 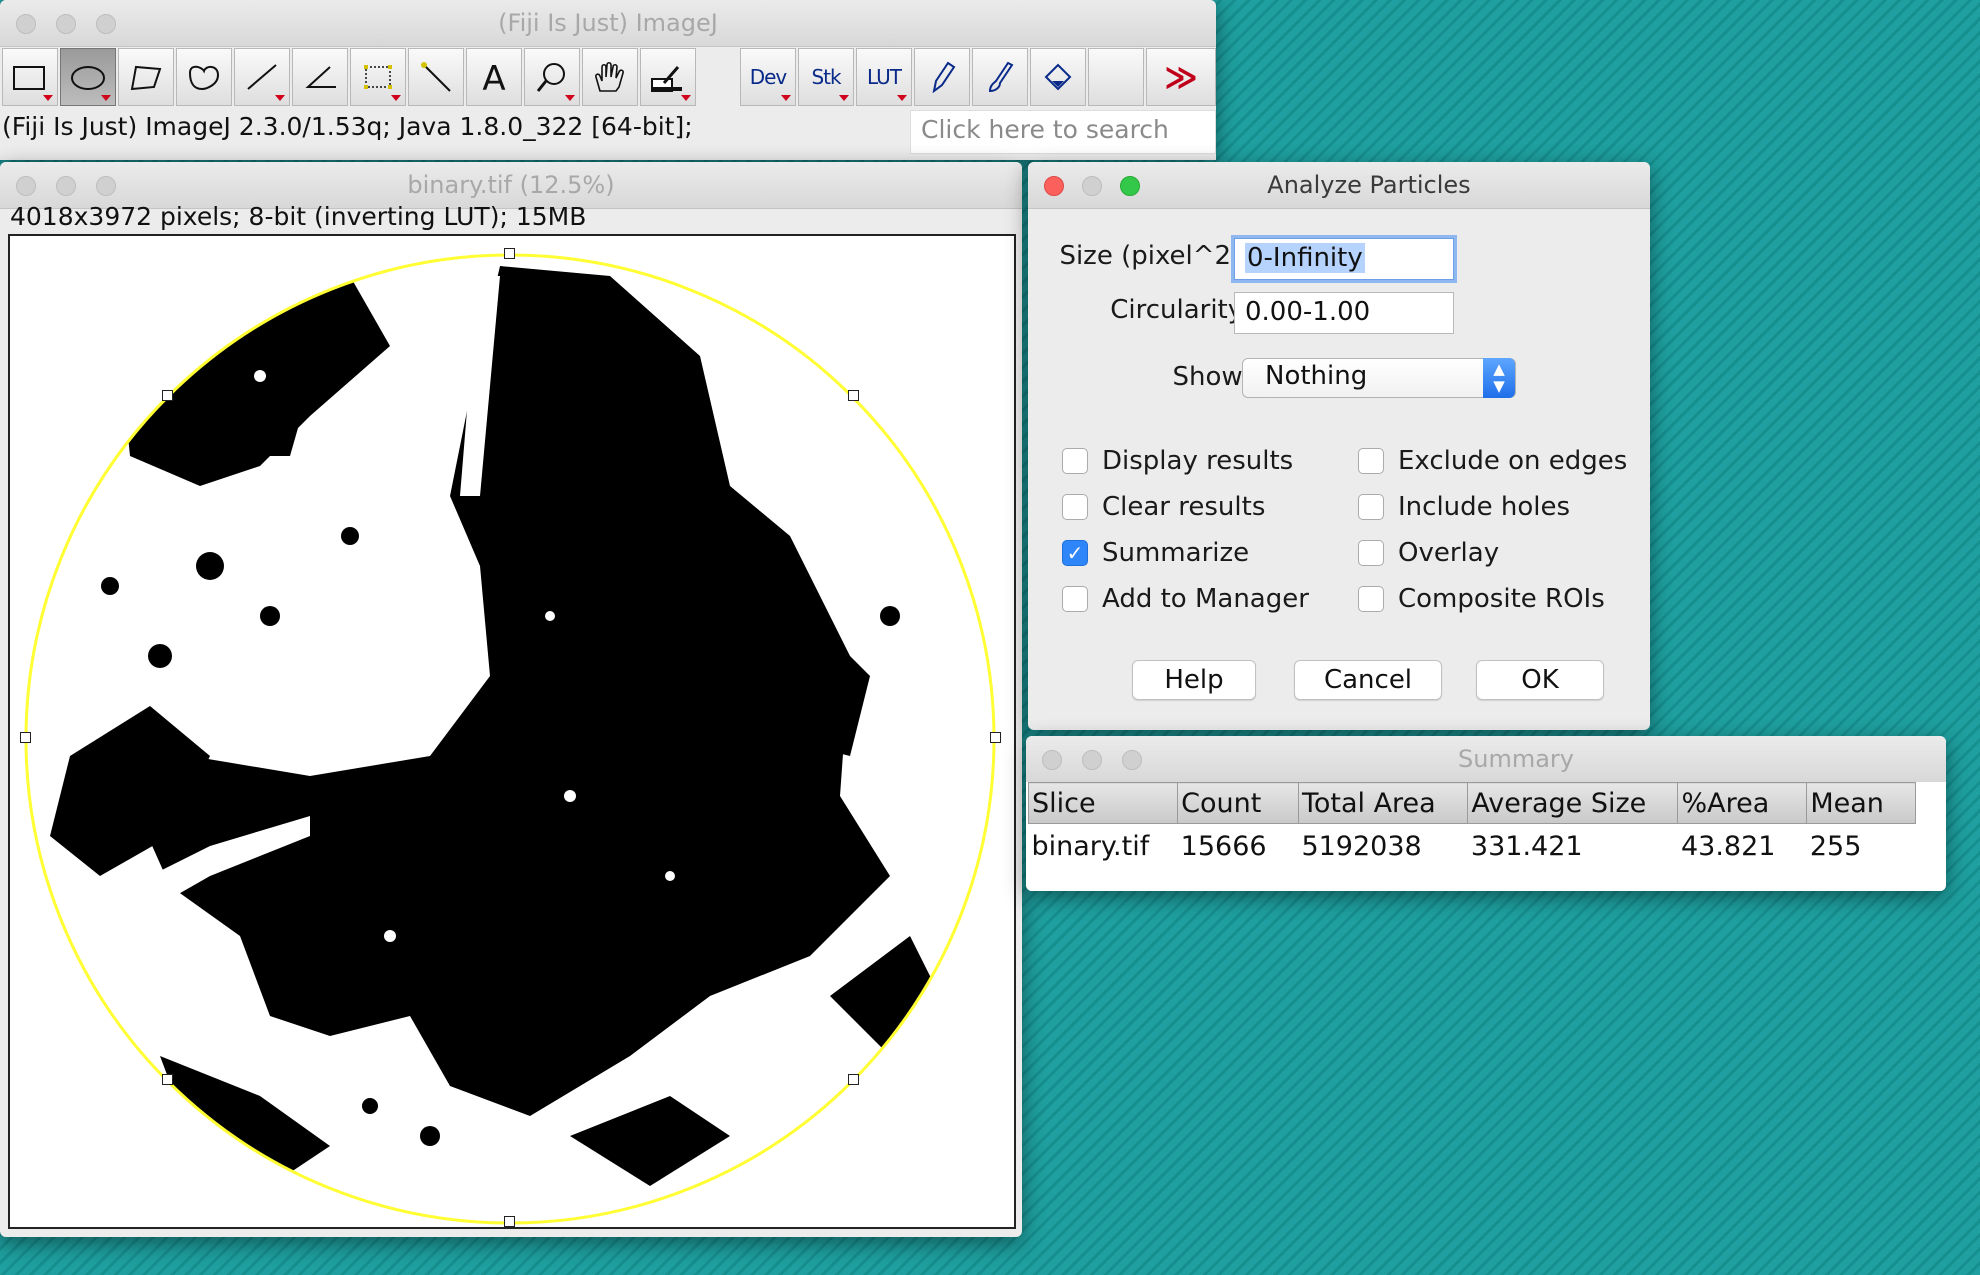 I want to click on window-title: Summary, so click(x=1516, y=759).